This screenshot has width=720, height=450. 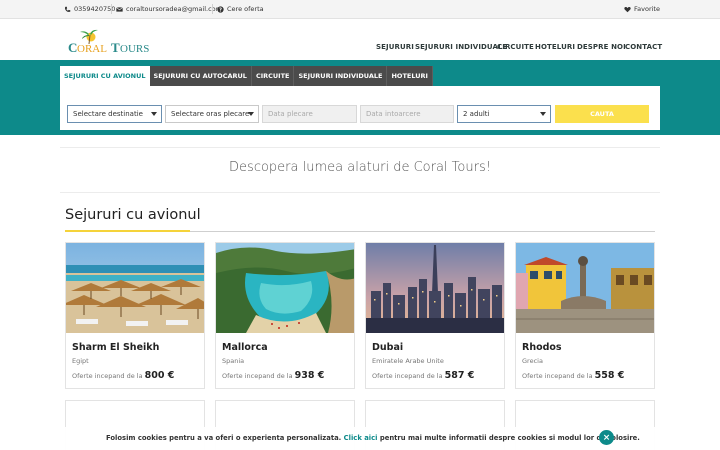 I want to click on email-address: coraltoursoradea@gmail.com, so click(x=174, y=9).